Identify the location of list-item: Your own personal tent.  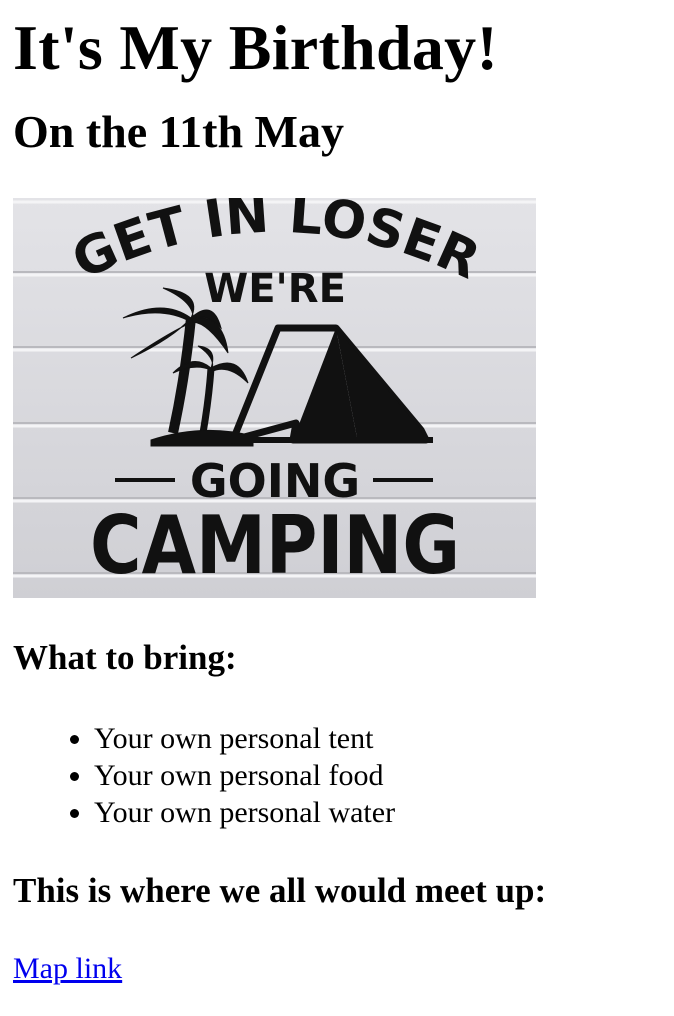
(377, 738).